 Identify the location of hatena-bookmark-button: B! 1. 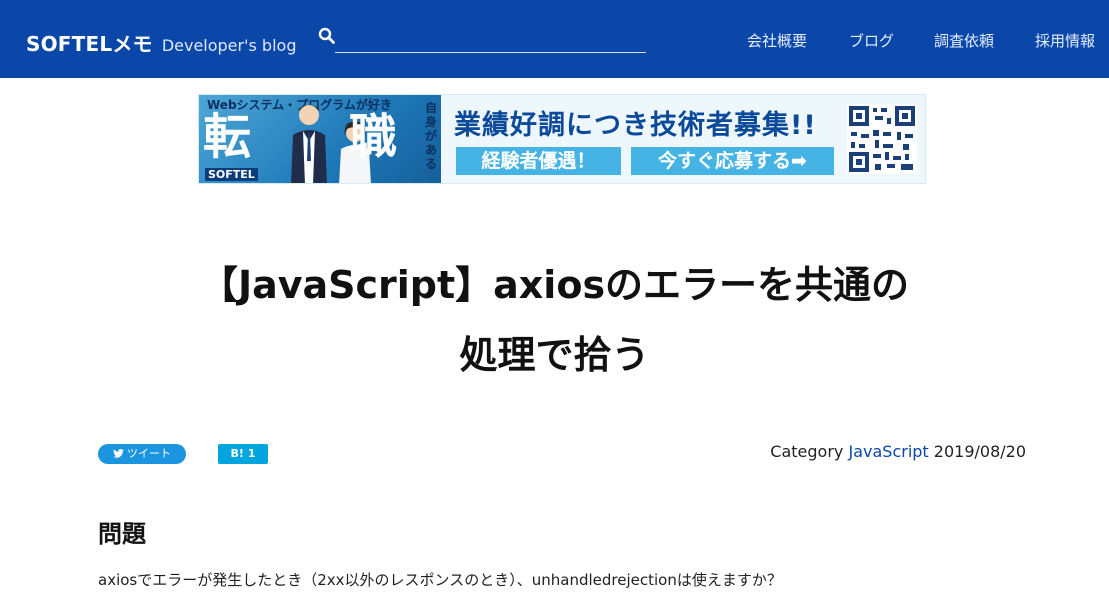
(243, 454).